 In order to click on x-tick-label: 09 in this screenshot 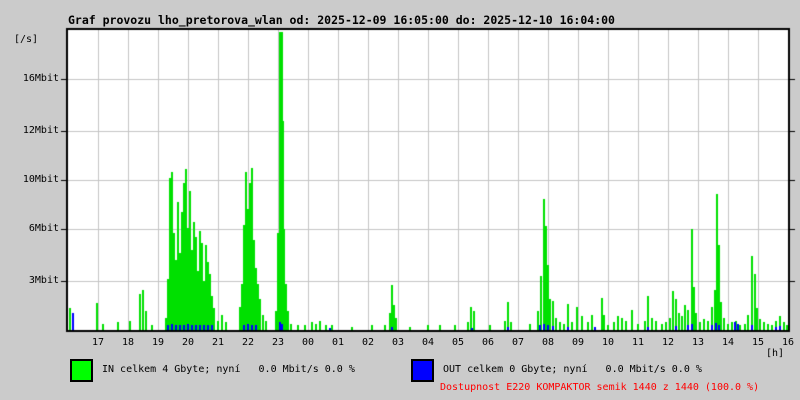, I will do `click(578, 342)`.